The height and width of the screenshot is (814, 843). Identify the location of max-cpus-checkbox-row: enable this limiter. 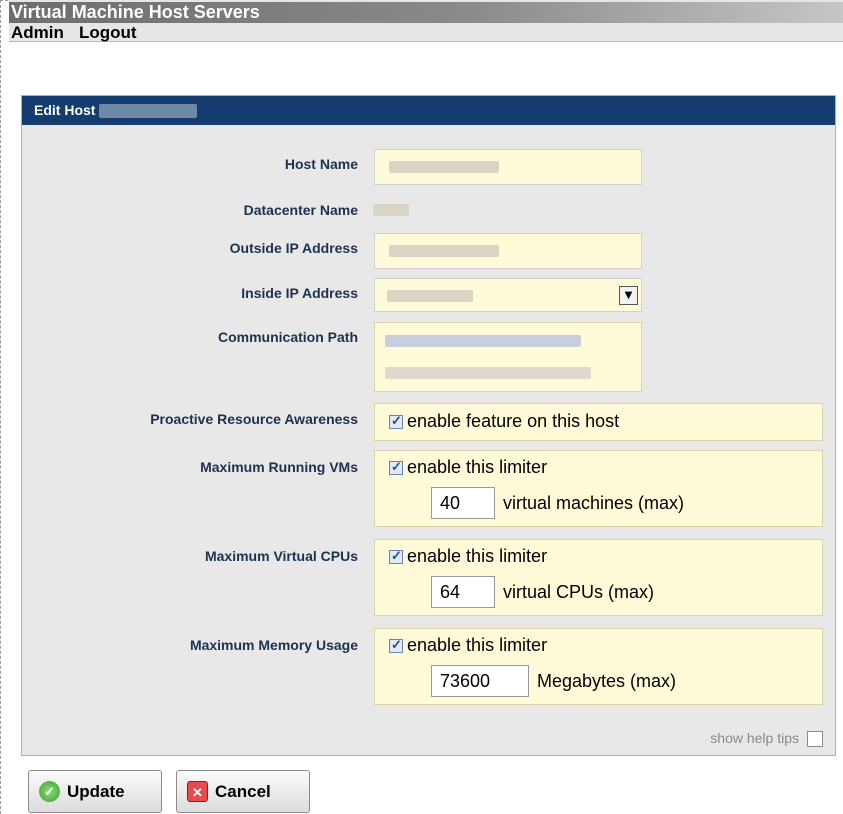
(468, 556).